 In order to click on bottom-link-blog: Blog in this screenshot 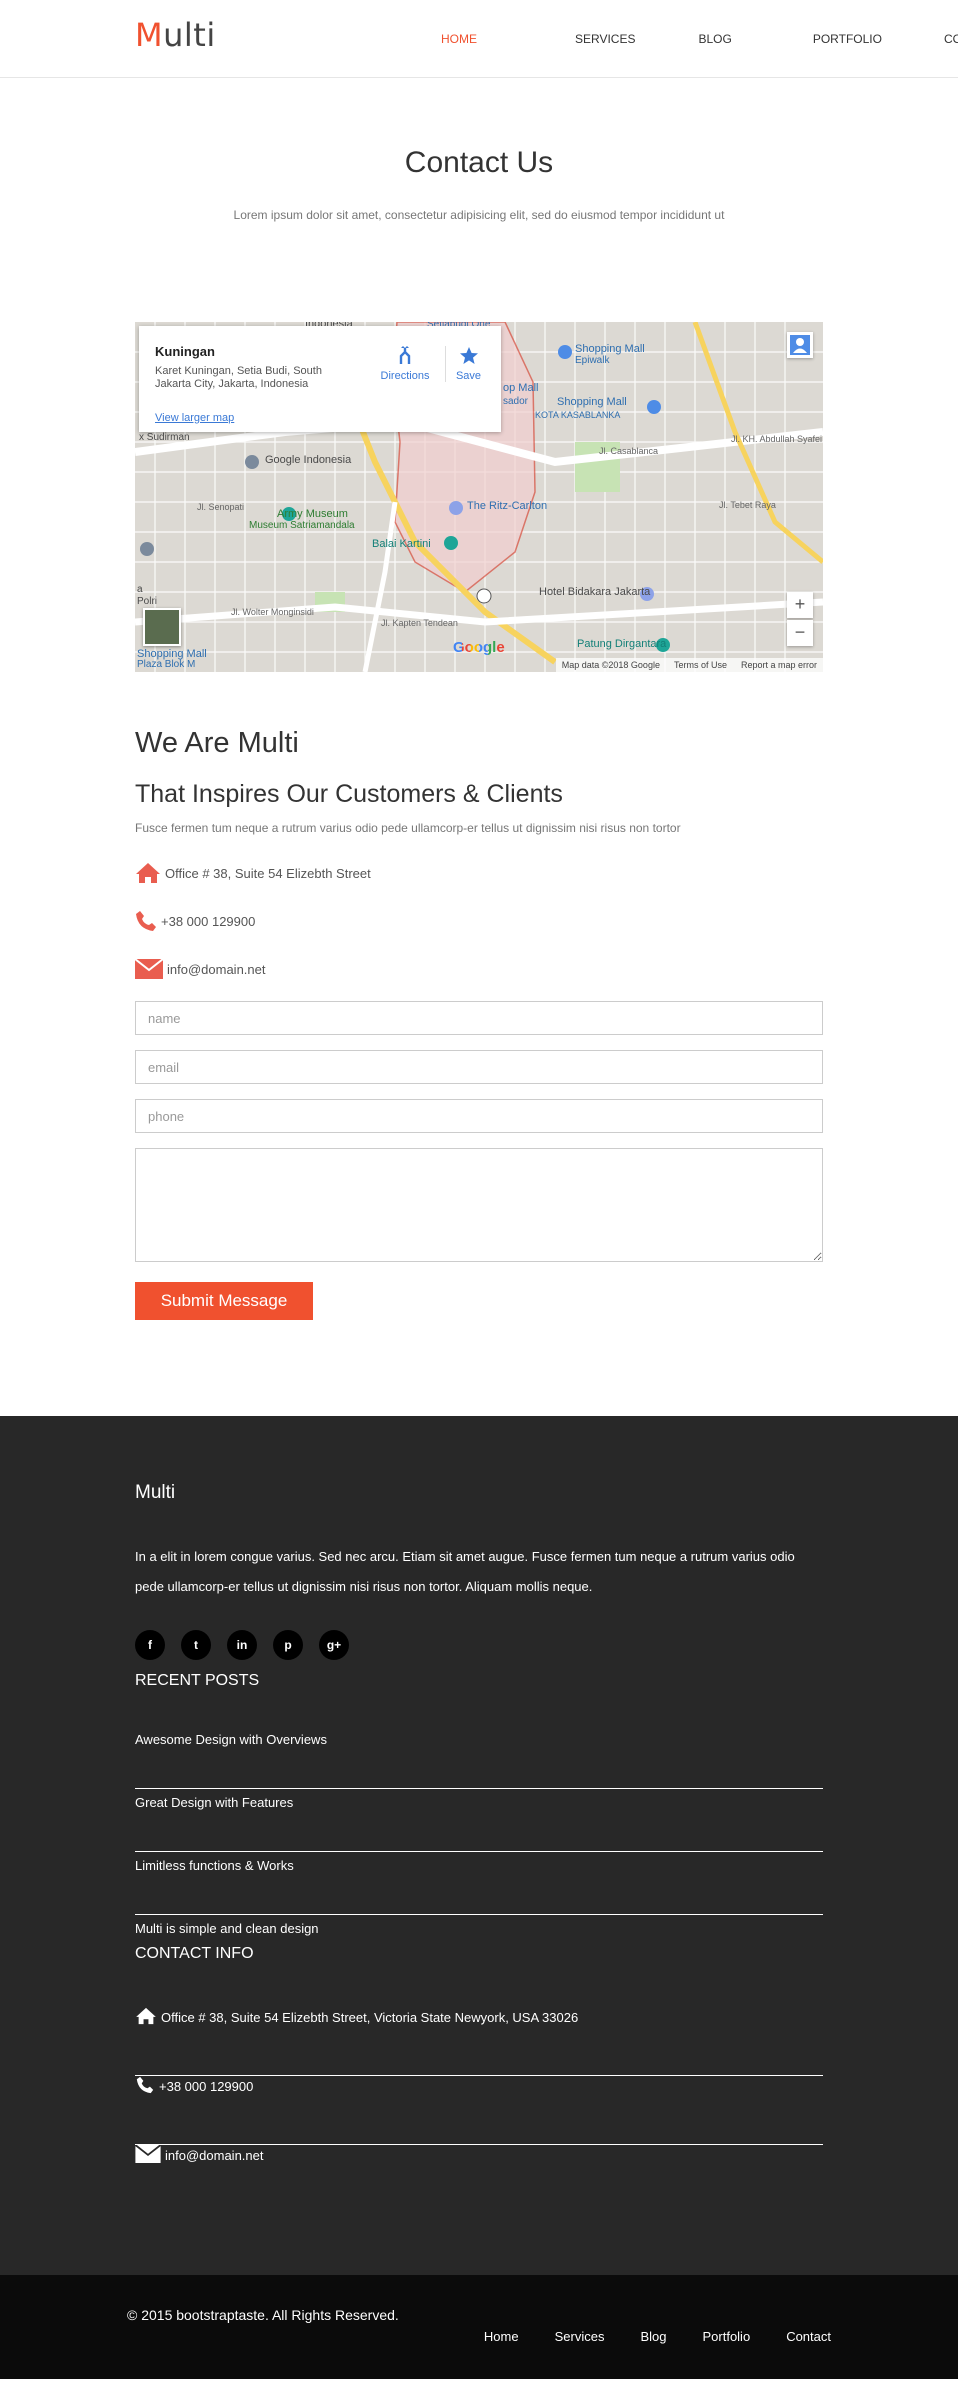, I will do `click(653, 2336)`.